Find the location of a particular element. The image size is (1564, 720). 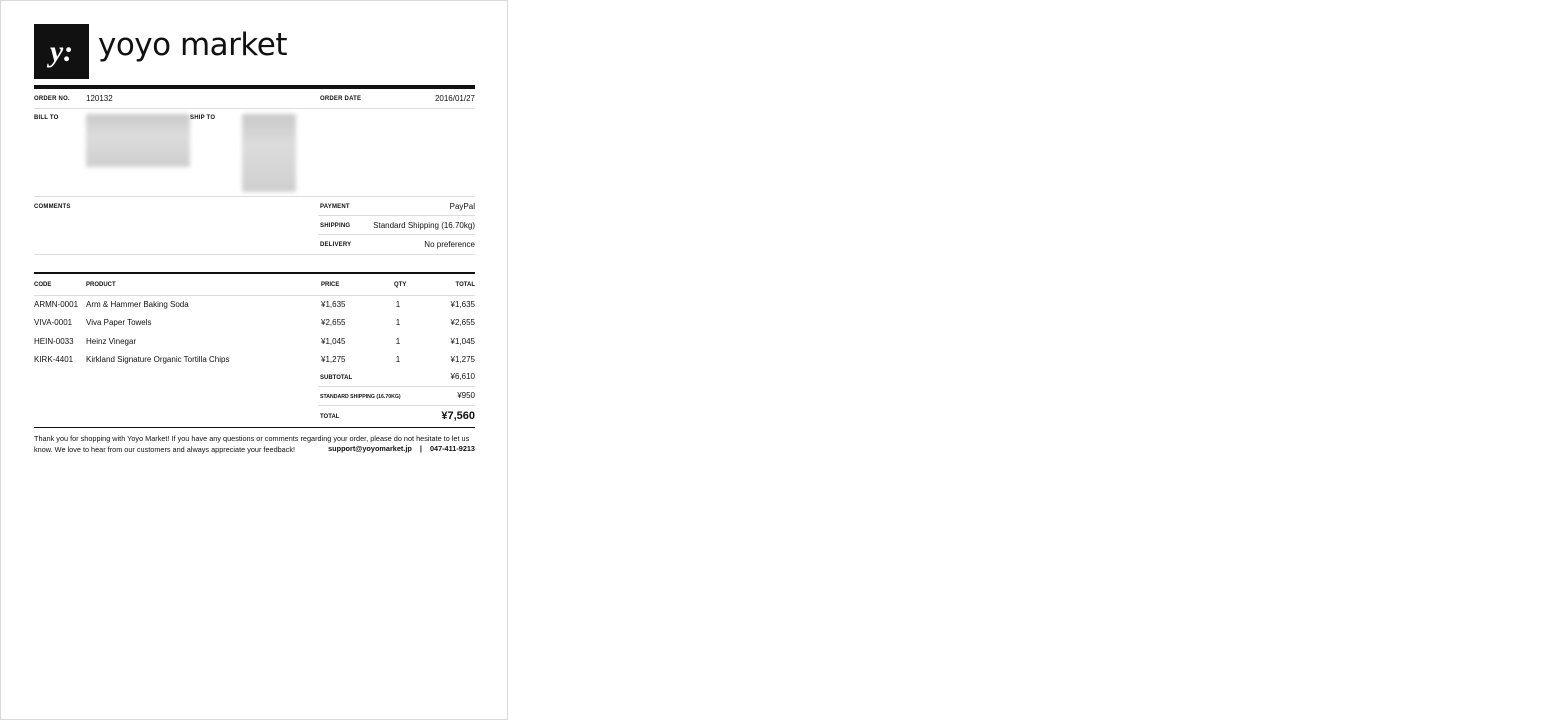

shipping-value: Standard Shipping (16.70kg) is located at coordinates (424, 225).